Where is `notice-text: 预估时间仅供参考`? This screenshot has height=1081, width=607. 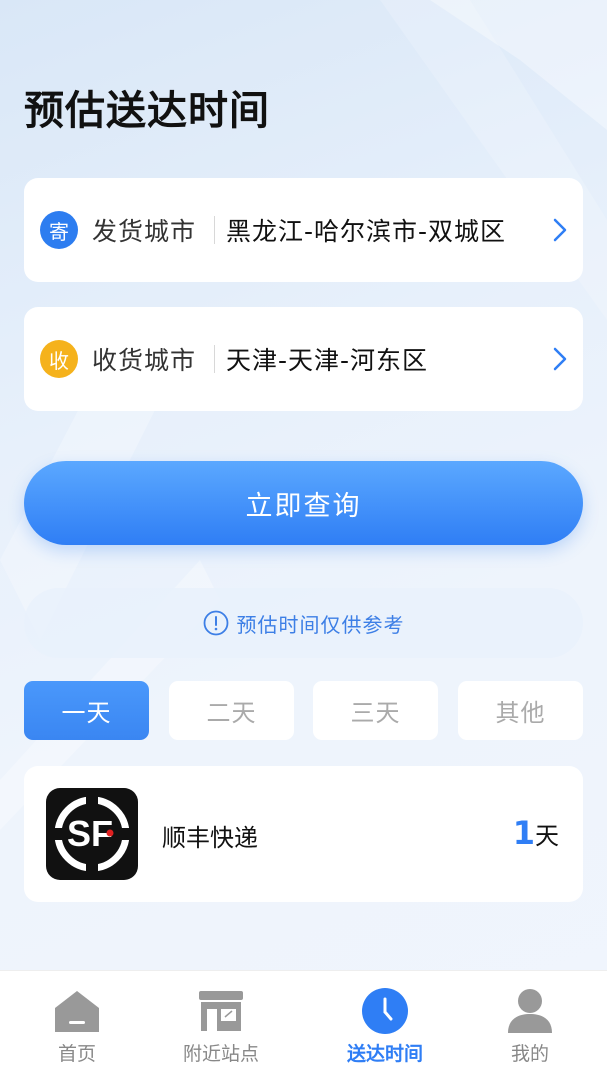 notice-text: 预估时间仅供参考 is located at coordinates (320, 624).